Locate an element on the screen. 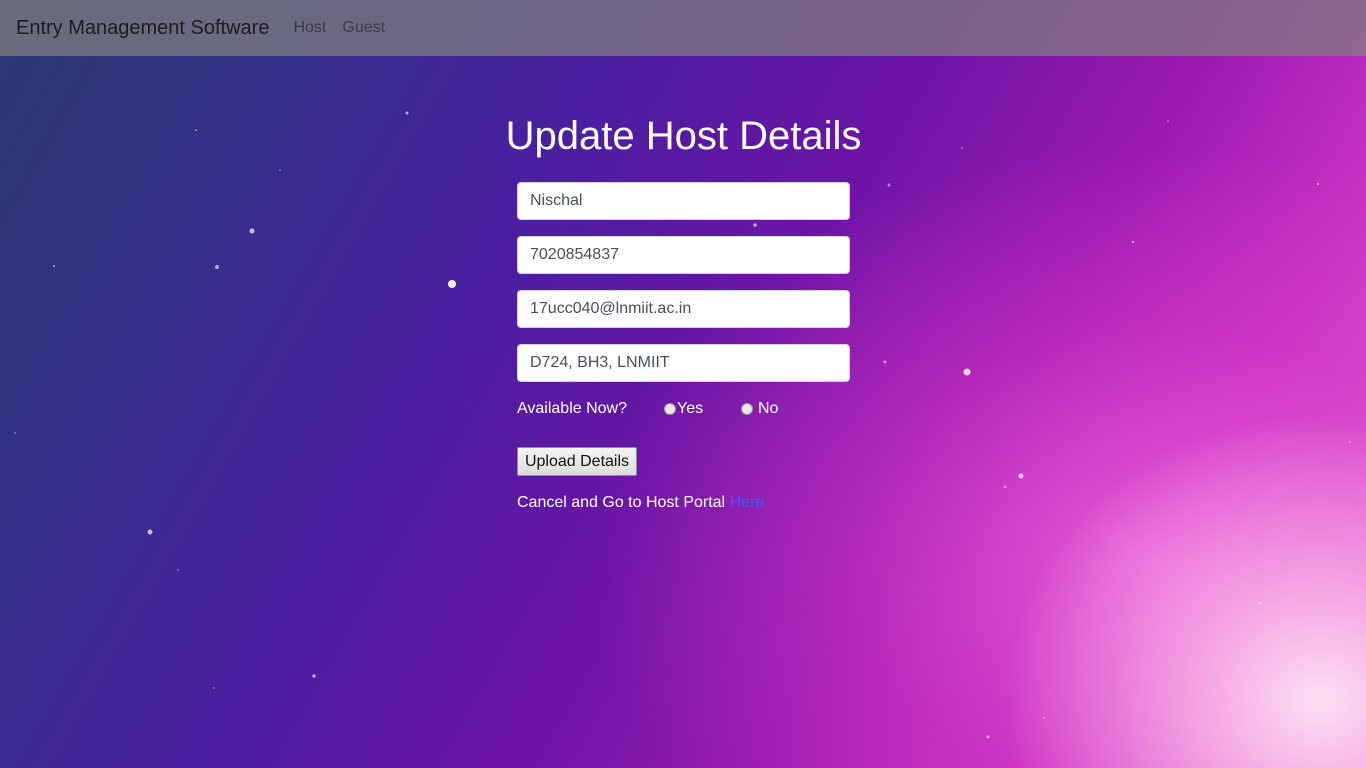 The height and width of the screenshot is (768, 1366). page-title: Update Host Details is located at coordinates (683, 136).